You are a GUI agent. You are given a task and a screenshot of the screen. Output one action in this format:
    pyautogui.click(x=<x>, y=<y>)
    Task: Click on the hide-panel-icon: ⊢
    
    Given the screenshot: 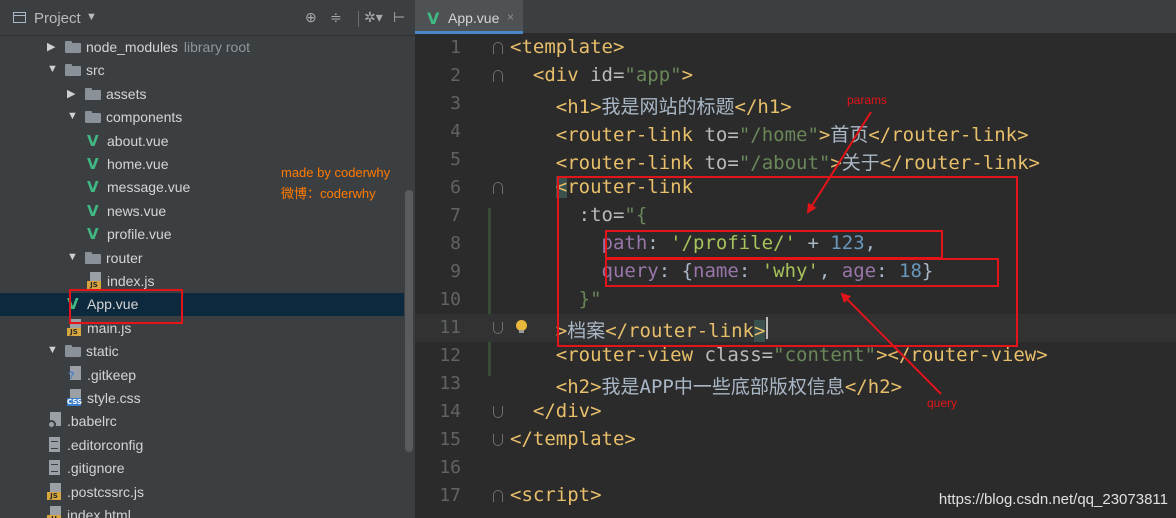 What is the action you would take?
    pyautogui.click(x=399, y=17)
    